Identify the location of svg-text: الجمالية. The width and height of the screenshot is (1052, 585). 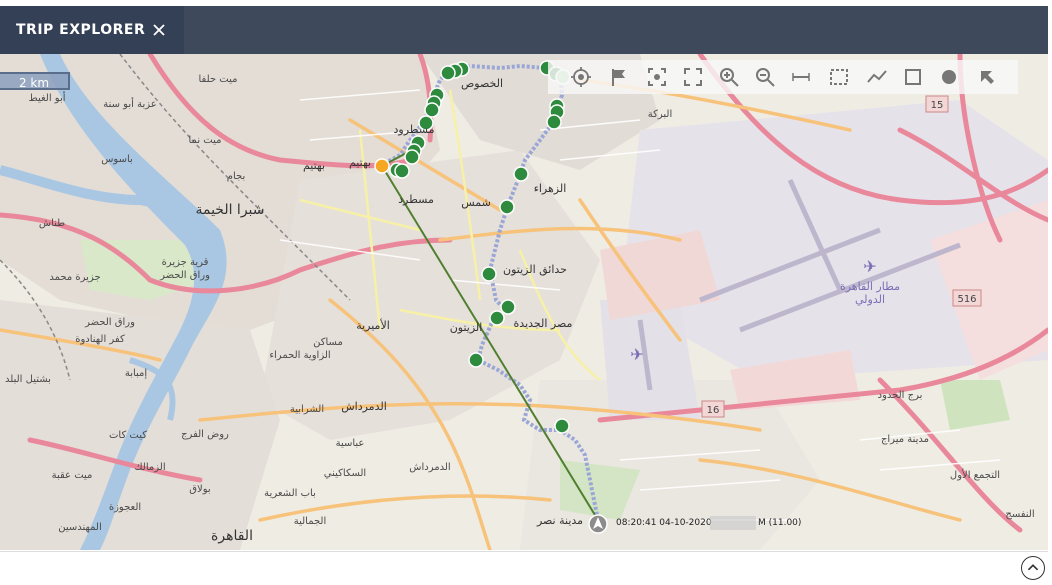
(310, 521).